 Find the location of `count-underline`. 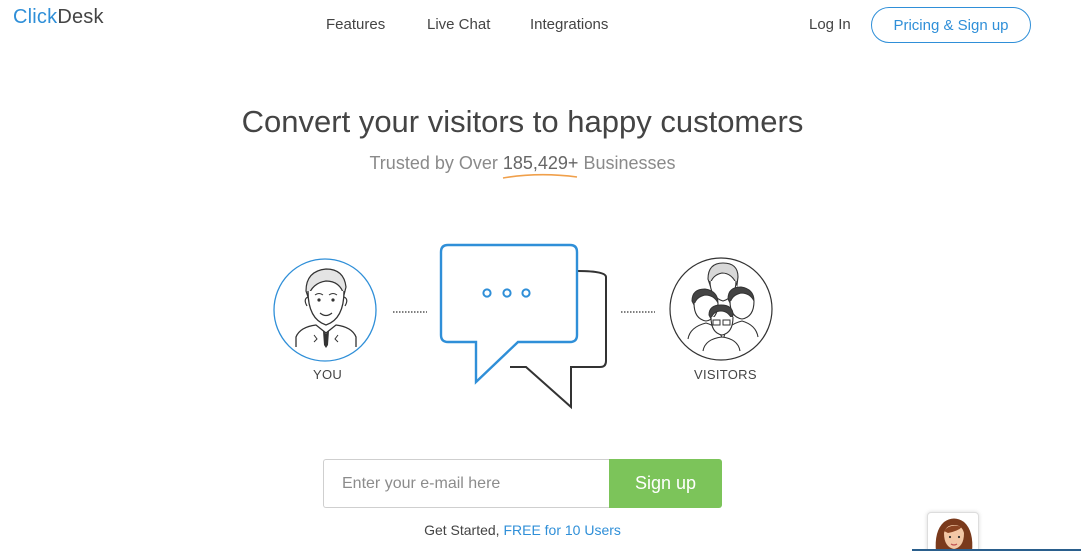

count-underline is located at coordinates (539, 176).